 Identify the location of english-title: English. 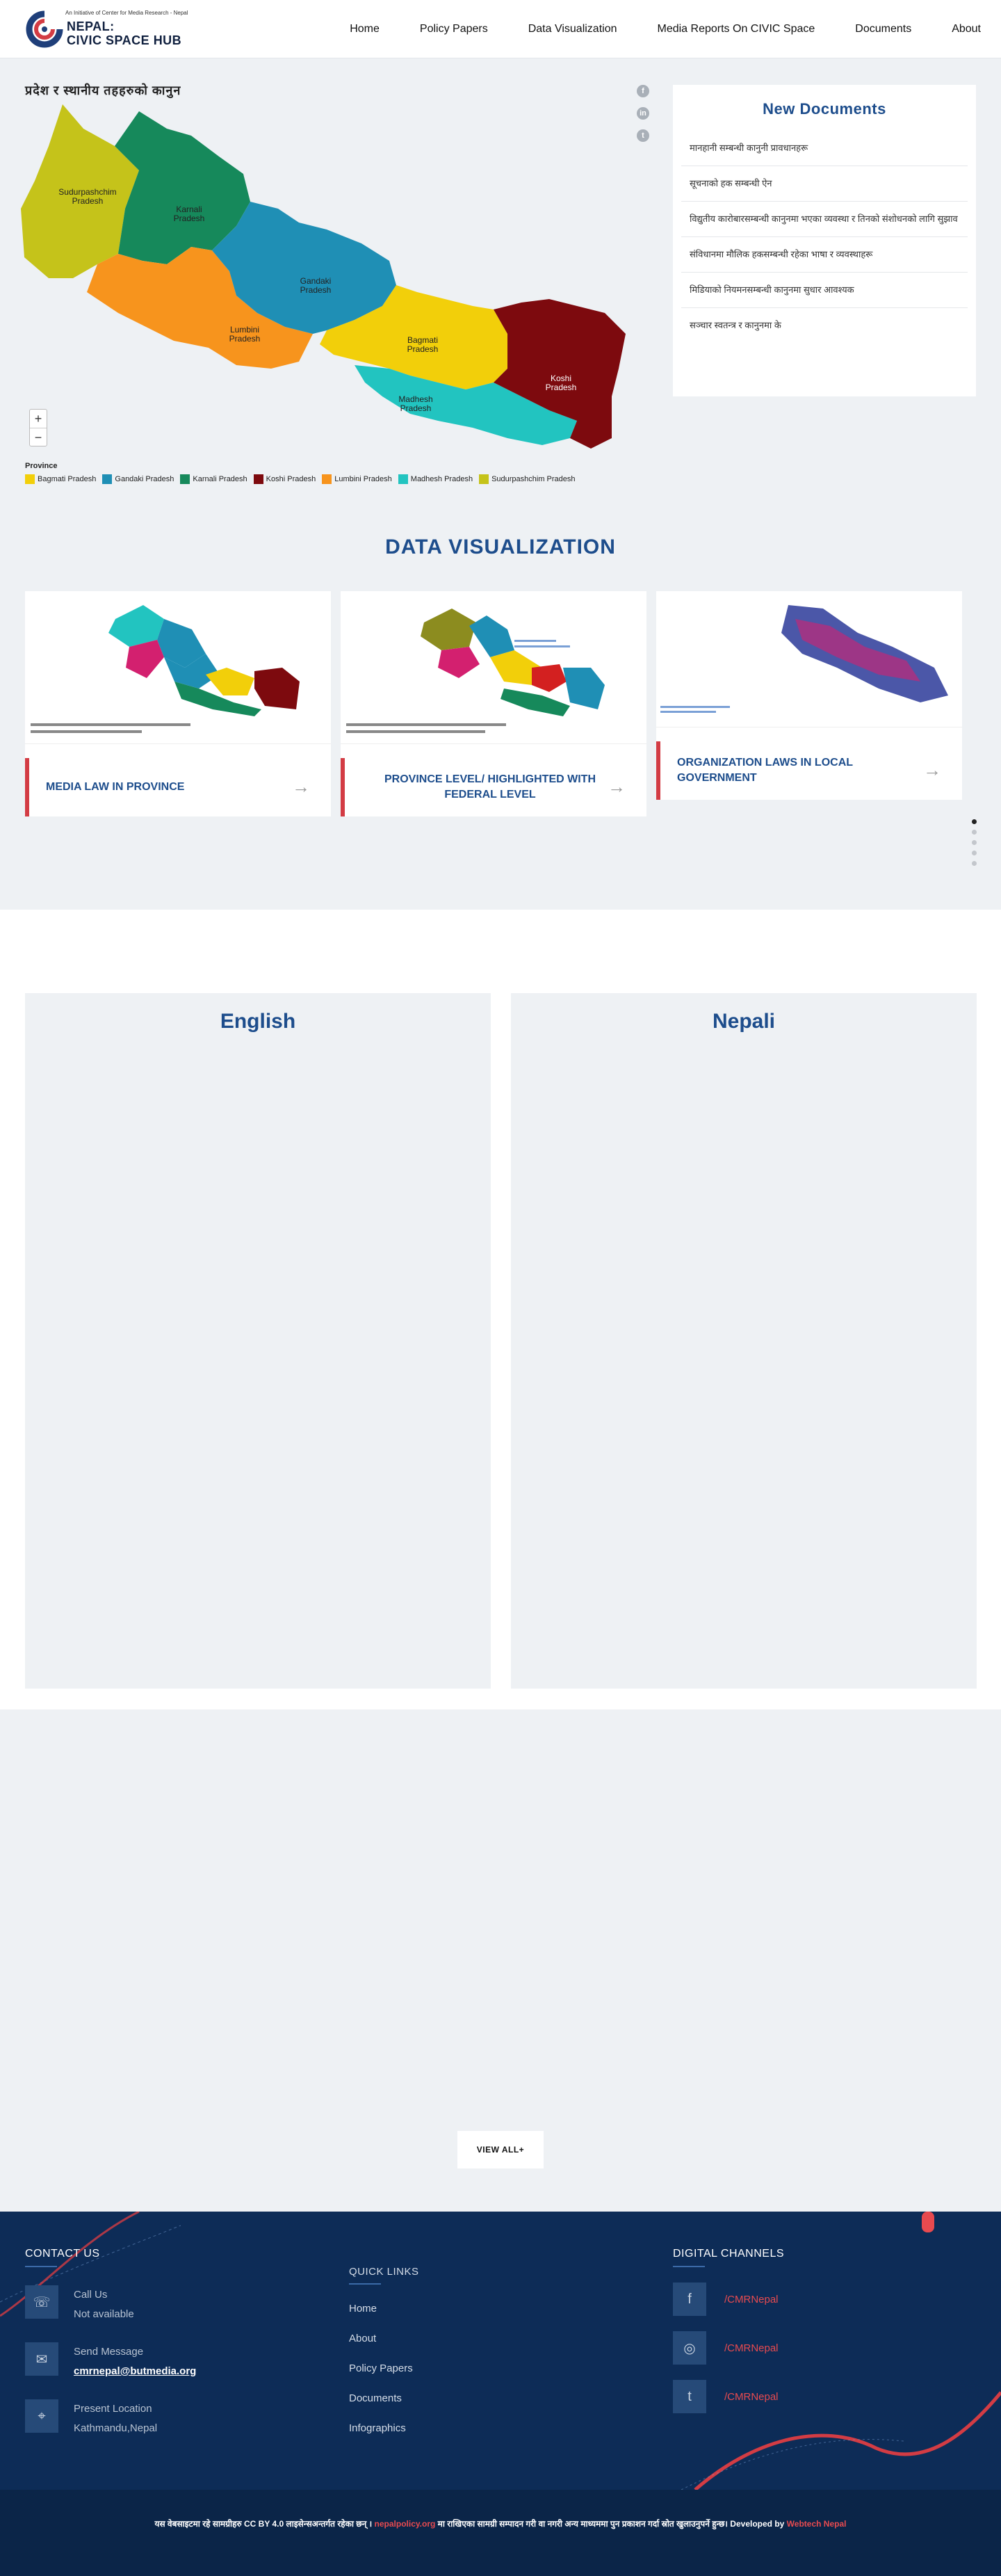
(258, 1022).